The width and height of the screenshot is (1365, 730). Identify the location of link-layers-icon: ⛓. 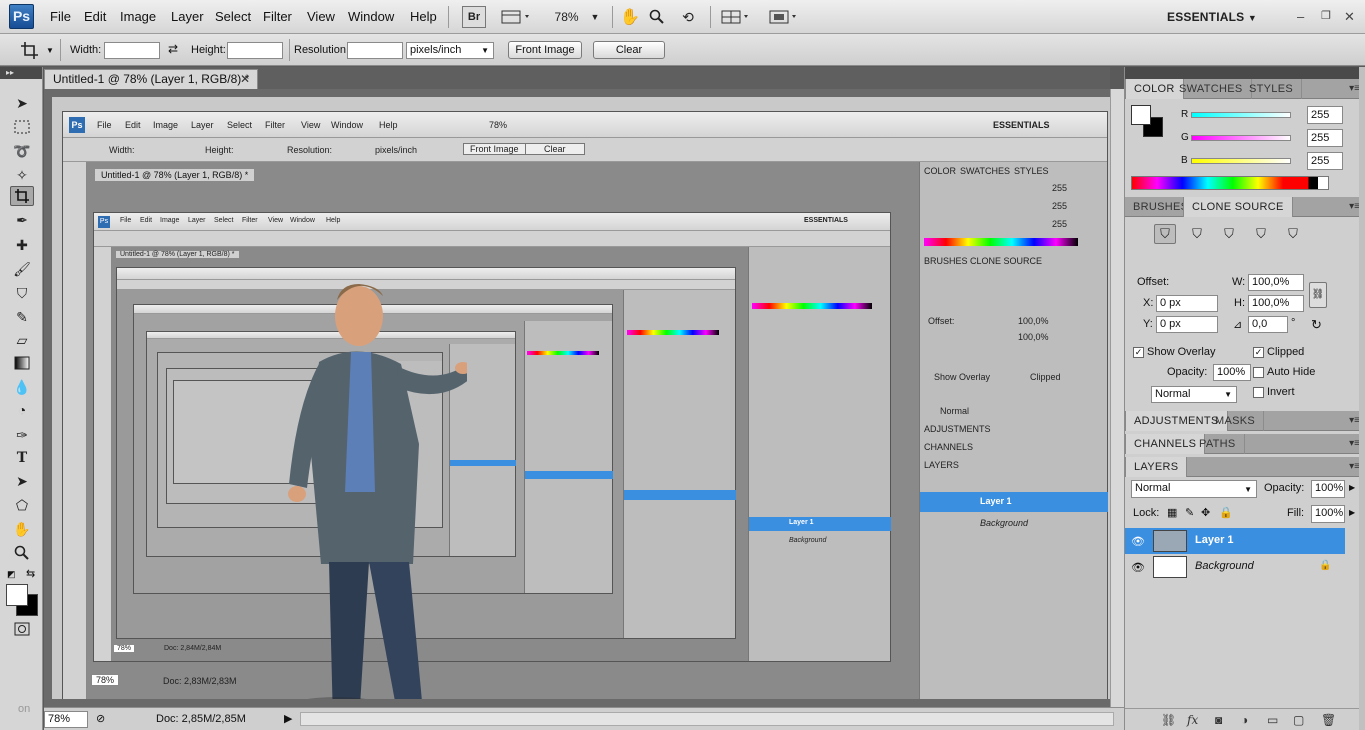
(1168, 720).